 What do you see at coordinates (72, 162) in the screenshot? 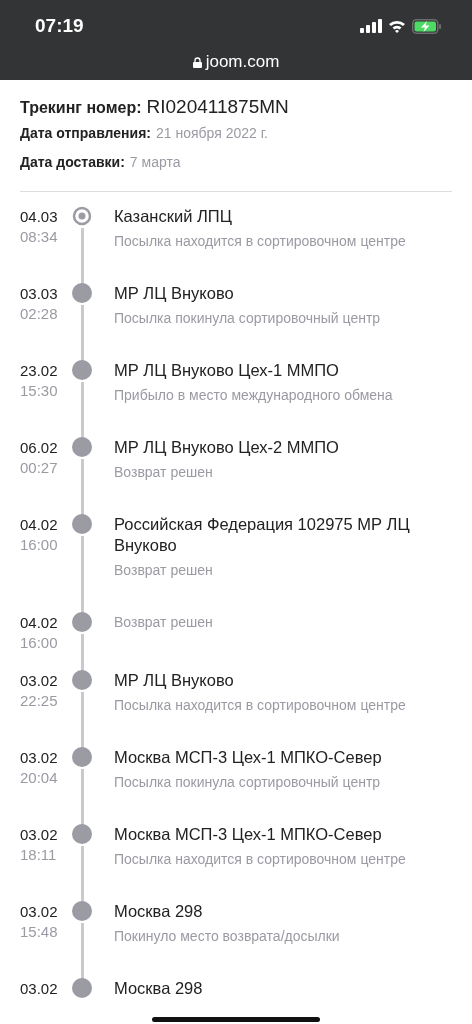
I see `field-label: Дата доставки:` at bounding box center [72, 162].